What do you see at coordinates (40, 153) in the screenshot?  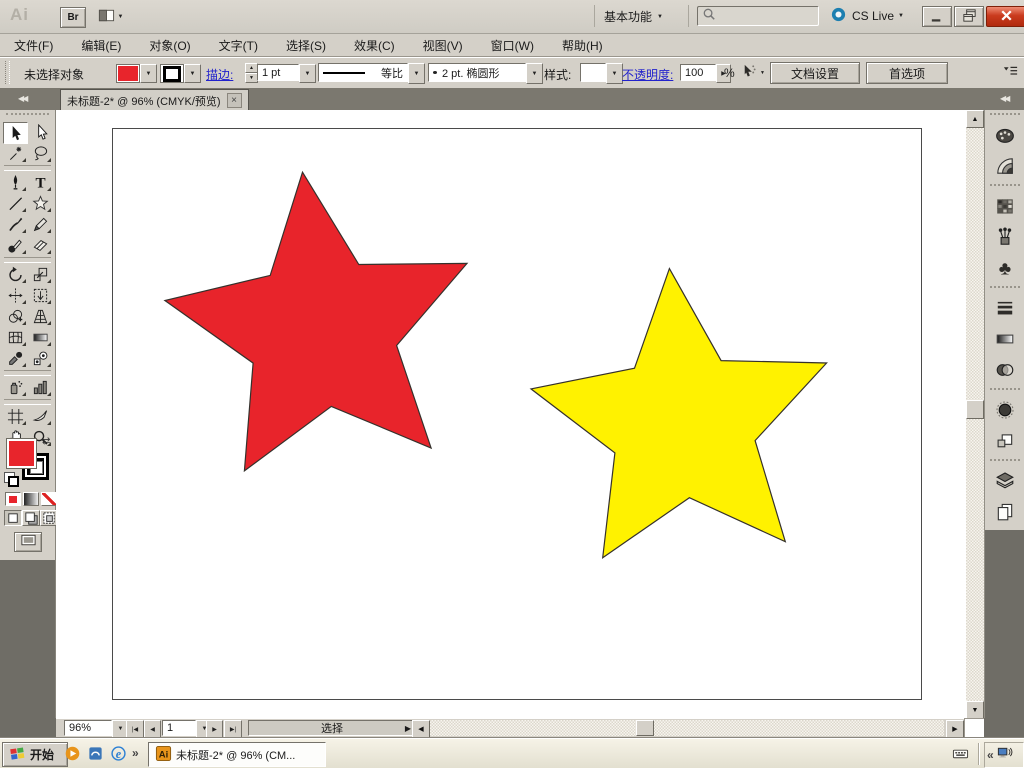 I see `lasso-tool` at bounding box center [40, 153].